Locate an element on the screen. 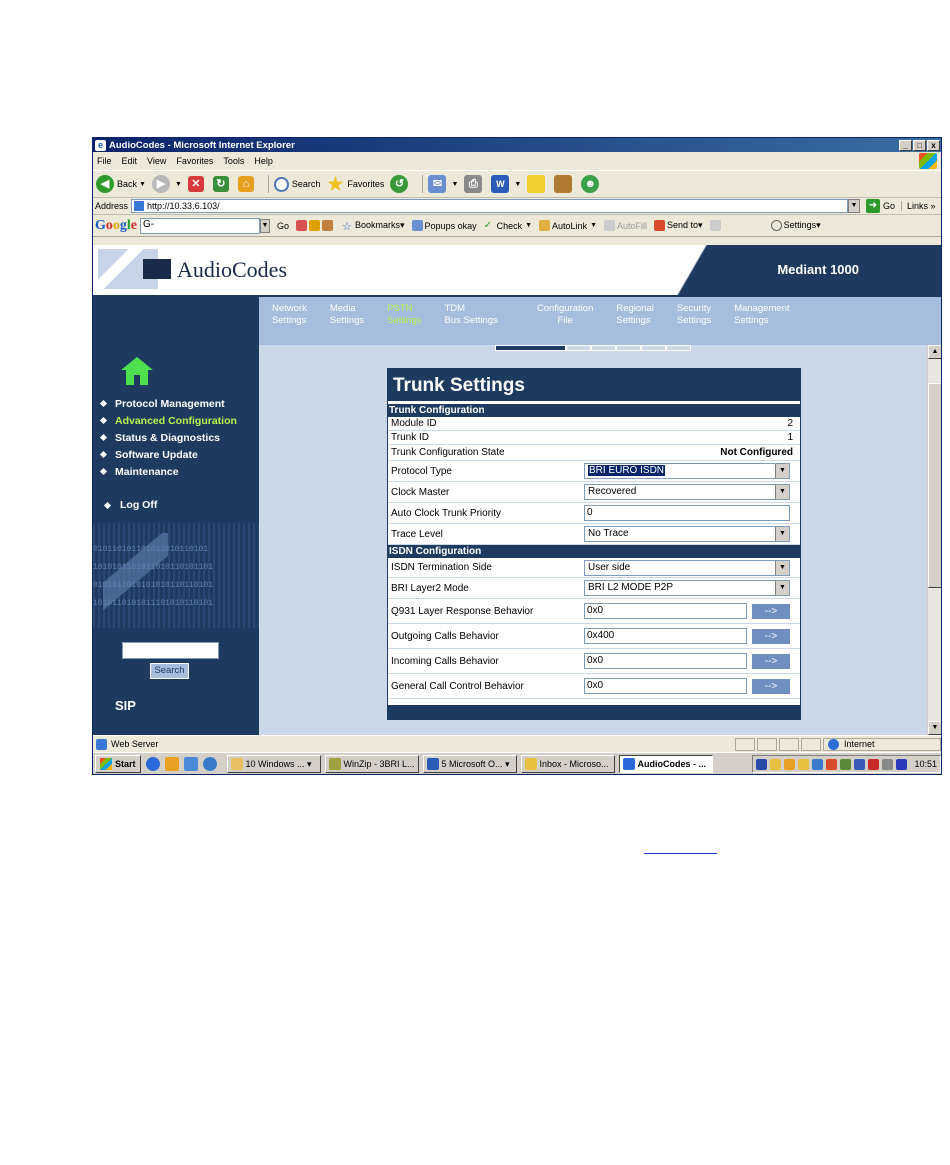 This screenshot has height=1165, width=950. general-bitmask-button: --> is located at coordinates (771, 686).